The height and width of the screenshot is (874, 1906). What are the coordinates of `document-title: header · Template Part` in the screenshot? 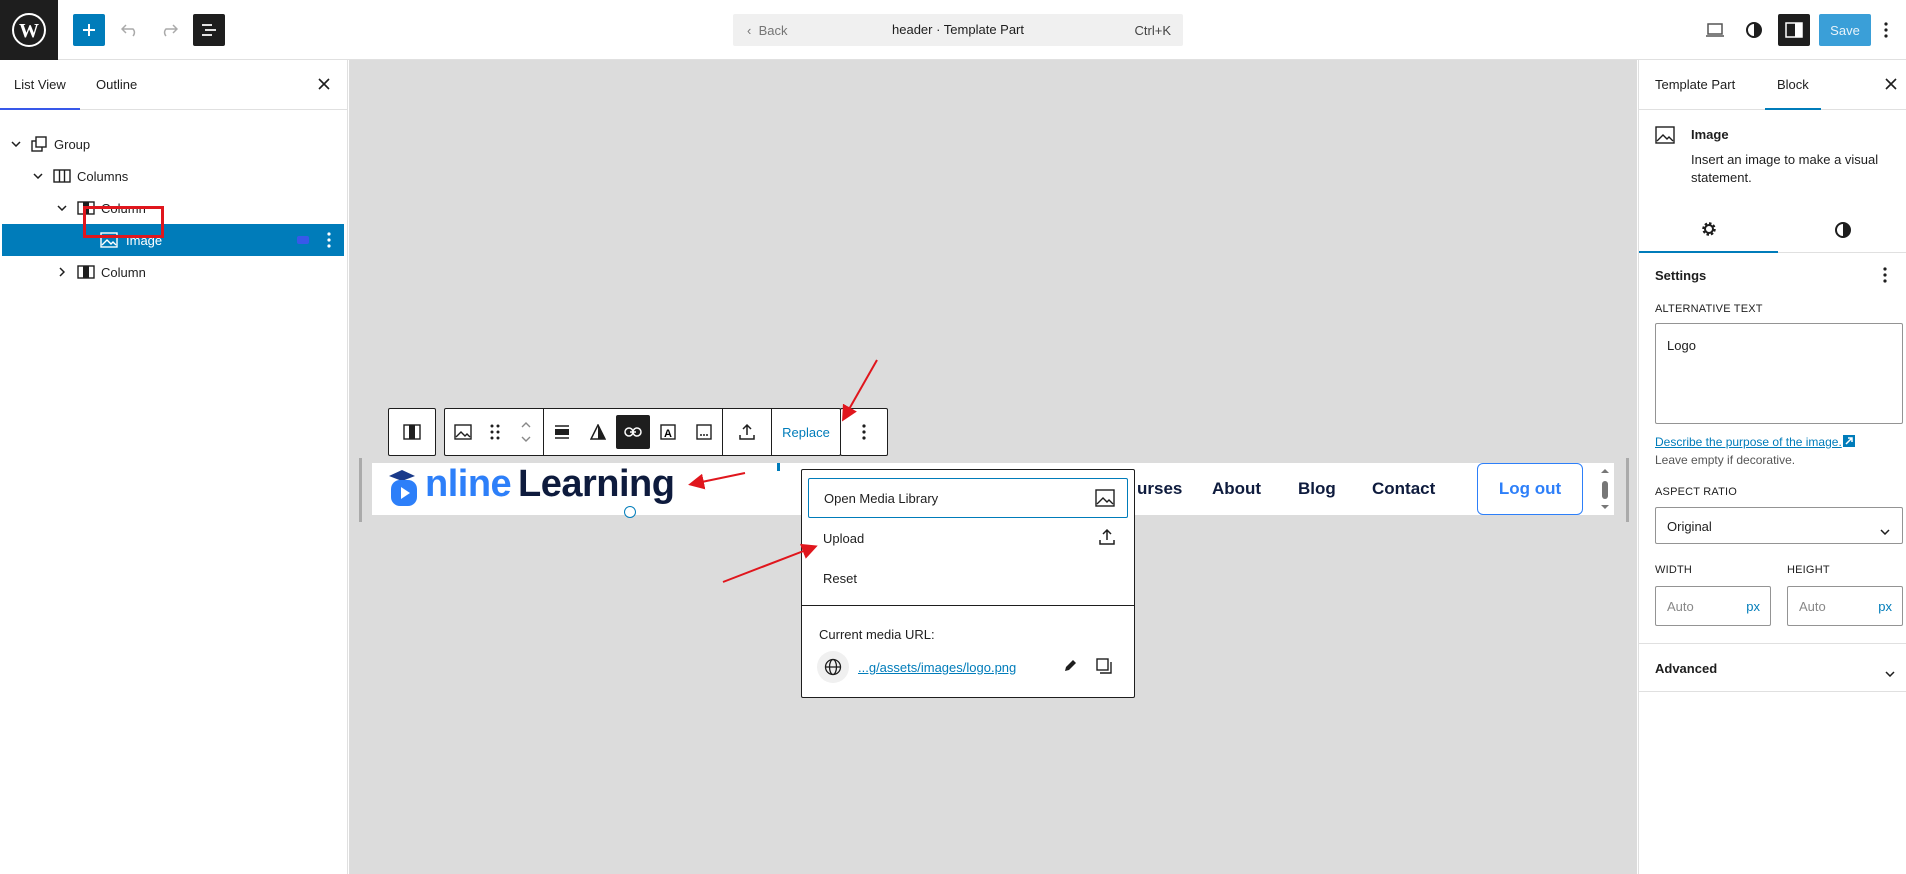 It's located at (958, 29).